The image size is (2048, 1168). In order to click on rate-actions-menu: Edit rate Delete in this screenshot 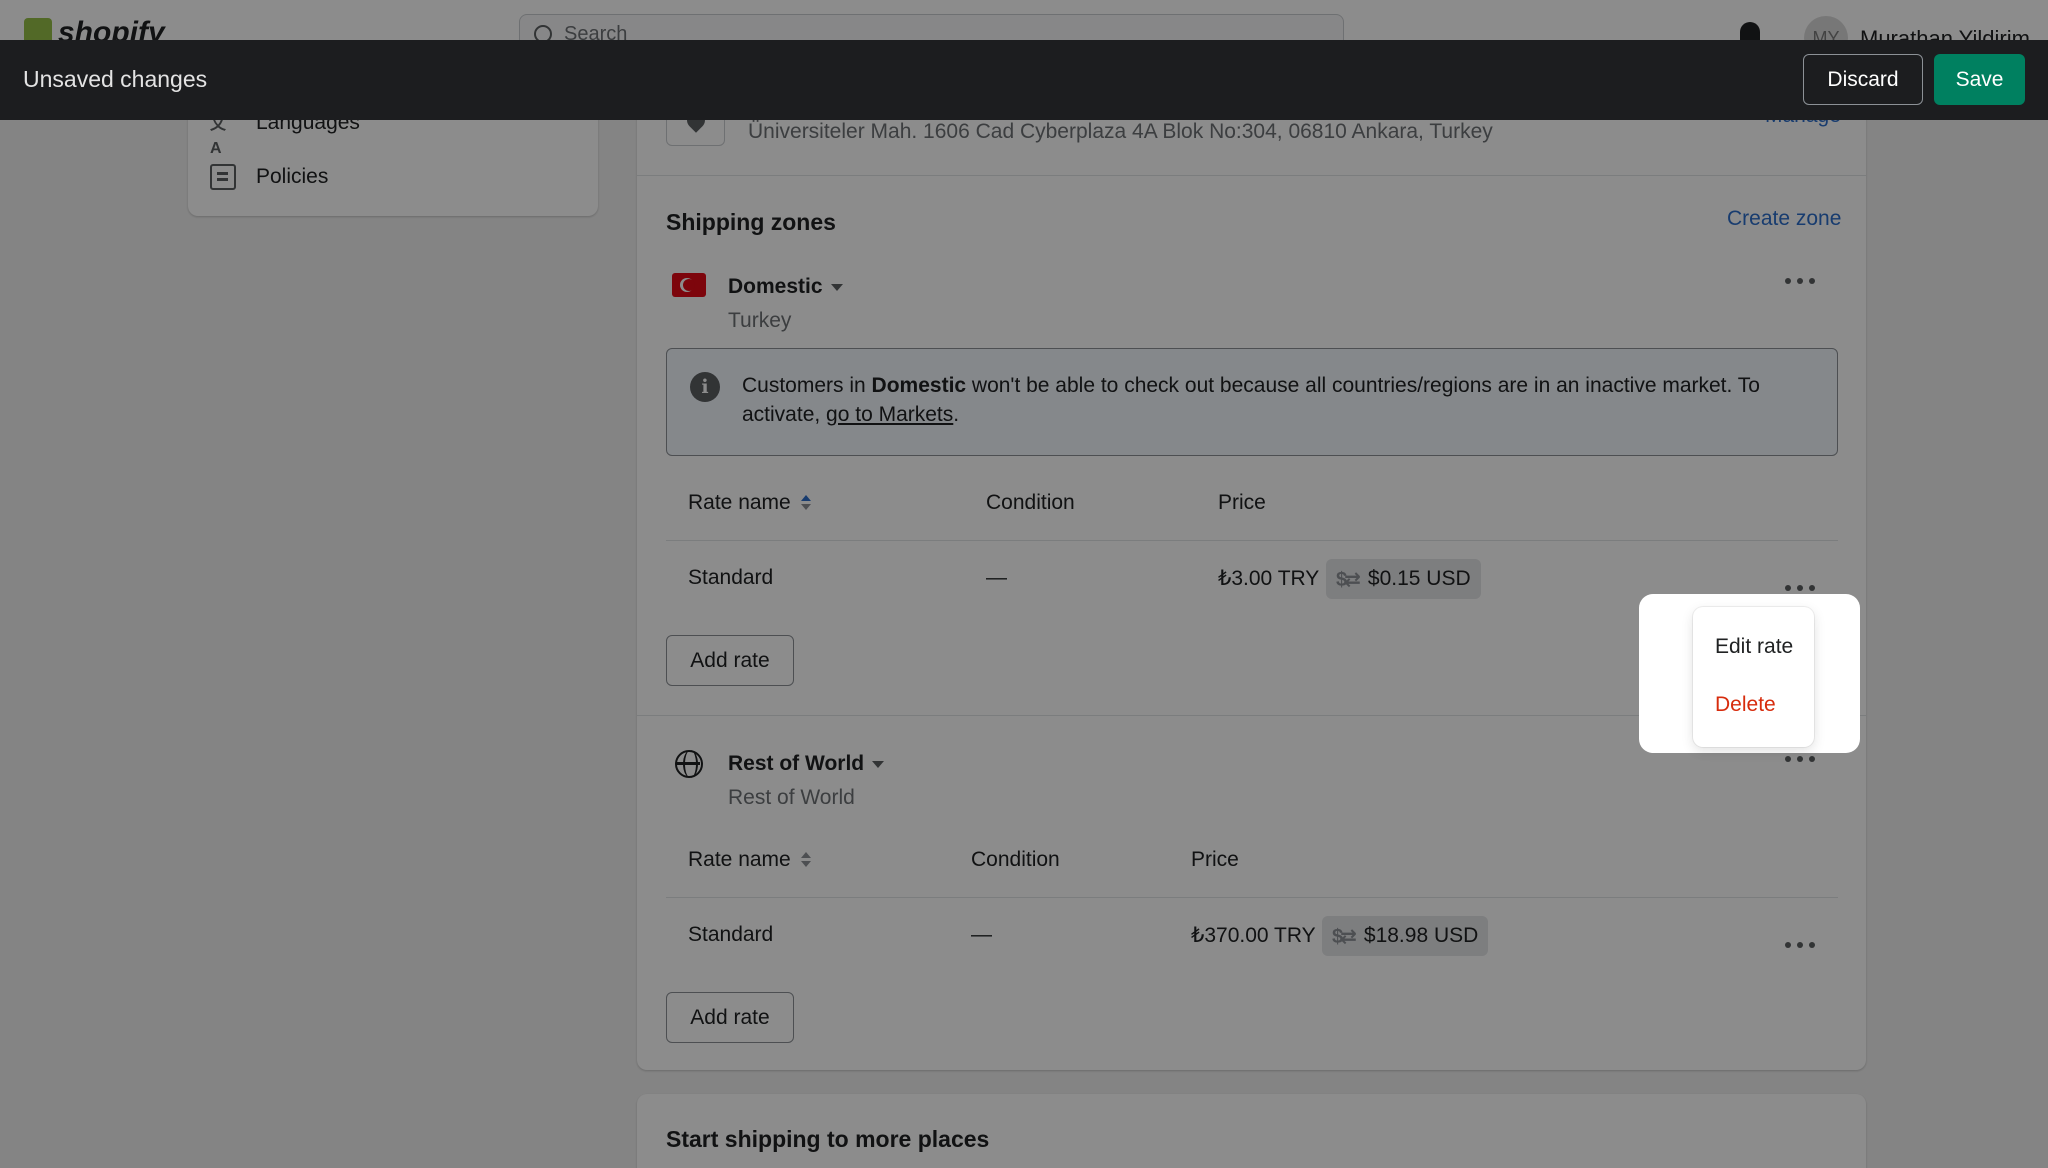, I will do `click(1753, 677)`.